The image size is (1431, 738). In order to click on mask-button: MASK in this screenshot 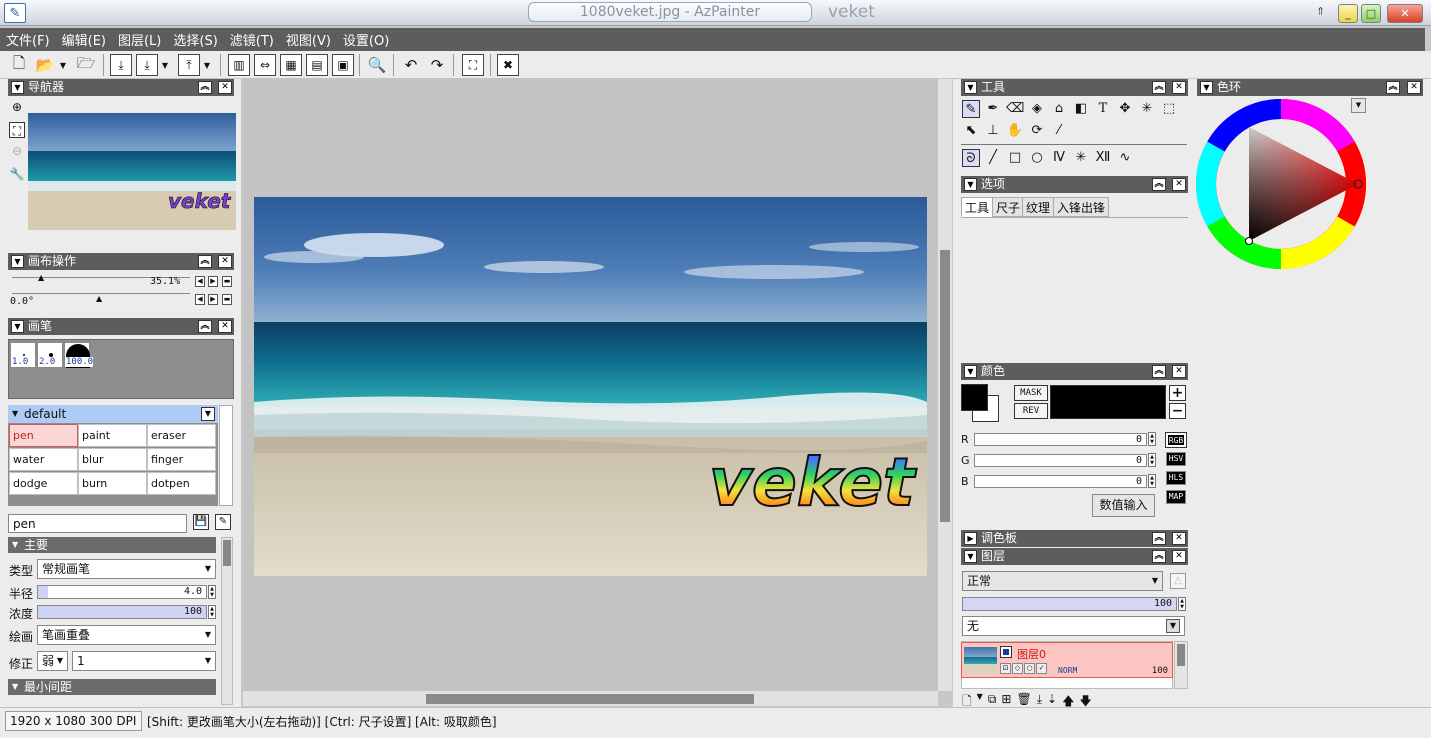, I will do `click(1031, 393)`.